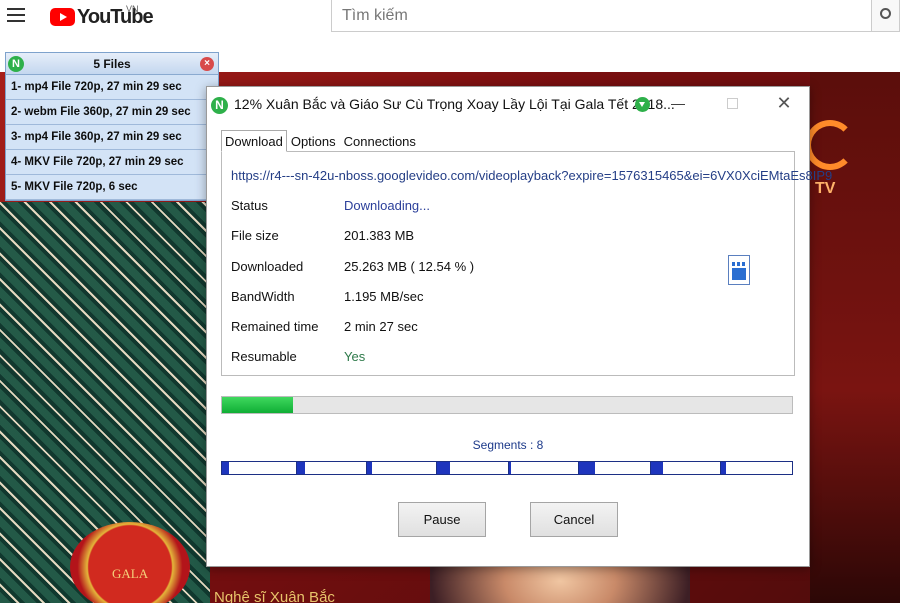  What do you see at coordinates (508, 445) in the screenshot?
I see `segments-label: Segments : 8` at bounding box center [508, 445].